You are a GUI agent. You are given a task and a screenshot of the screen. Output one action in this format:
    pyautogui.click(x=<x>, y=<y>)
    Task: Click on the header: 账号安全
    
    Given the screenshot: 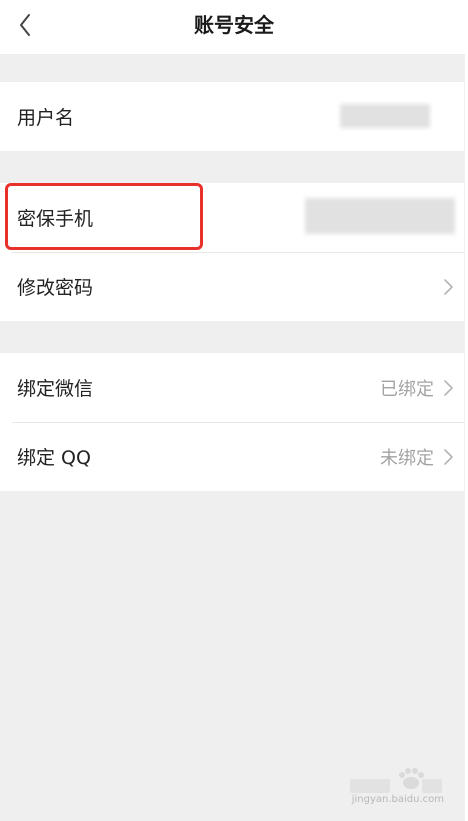 What is the action you would take?
    pyautogui.click(x=234, y=27)
    